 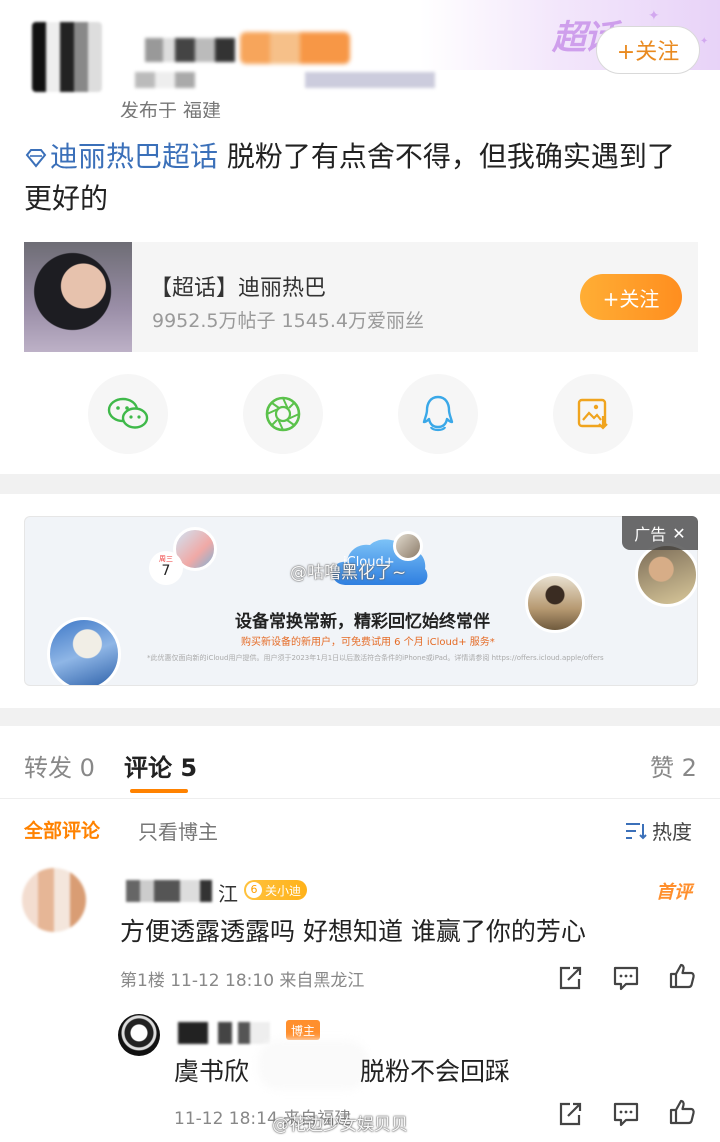 What do you see at coordinates (78, 297) in the screenshot?
I see `supertopic-thumbnail` at bounding box center [78, 297].